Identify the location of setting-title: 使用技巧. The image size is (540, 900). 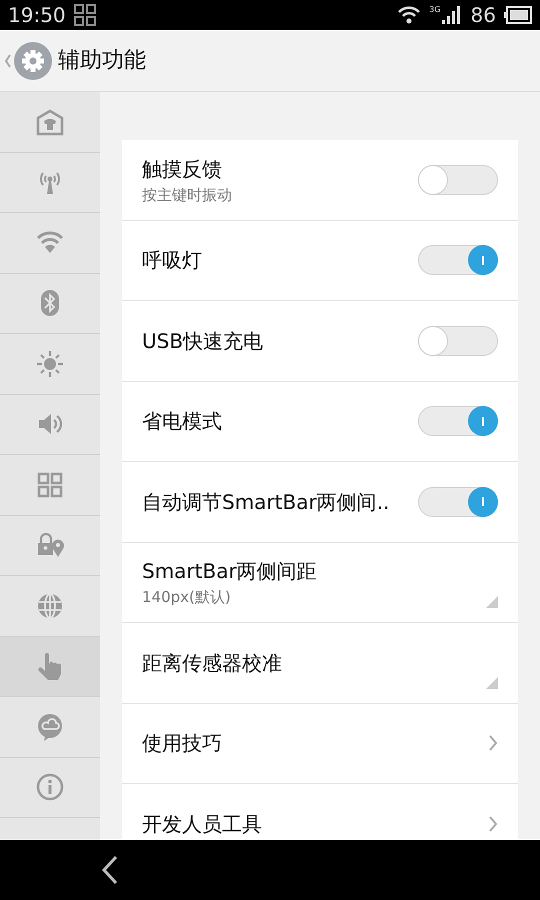
(182, 744).